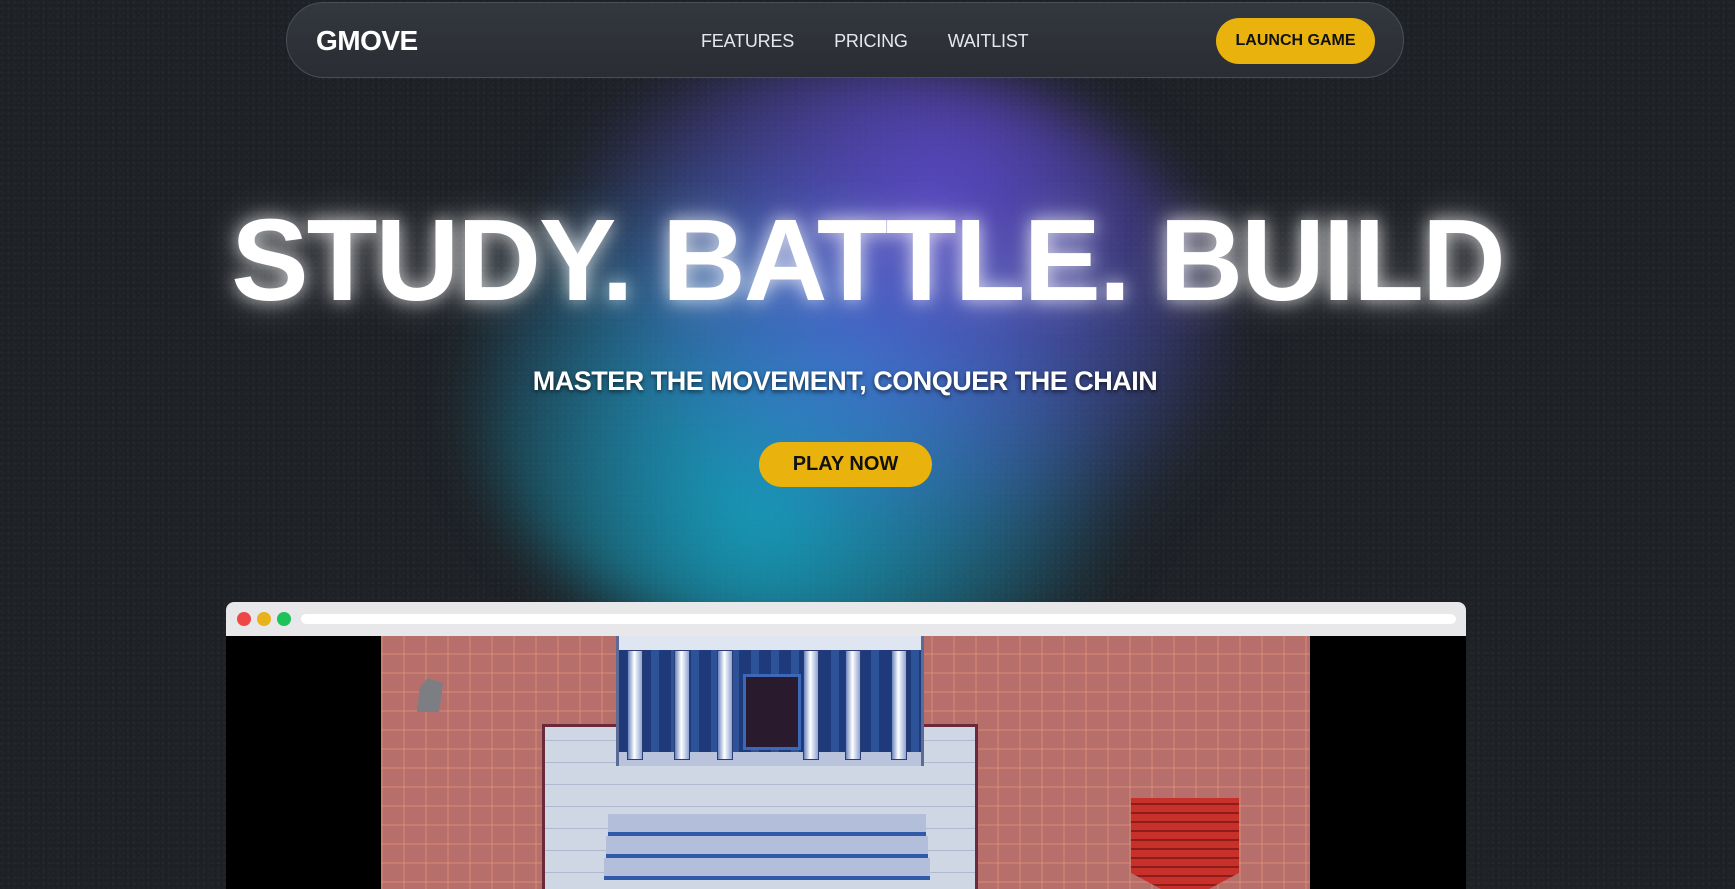 The width and height of the screenshot is (1735, 889). Describe the element at coordinates (1295, 41) in the screenshot. I see `launch-game-button: LAUNCH GAME` at that location.